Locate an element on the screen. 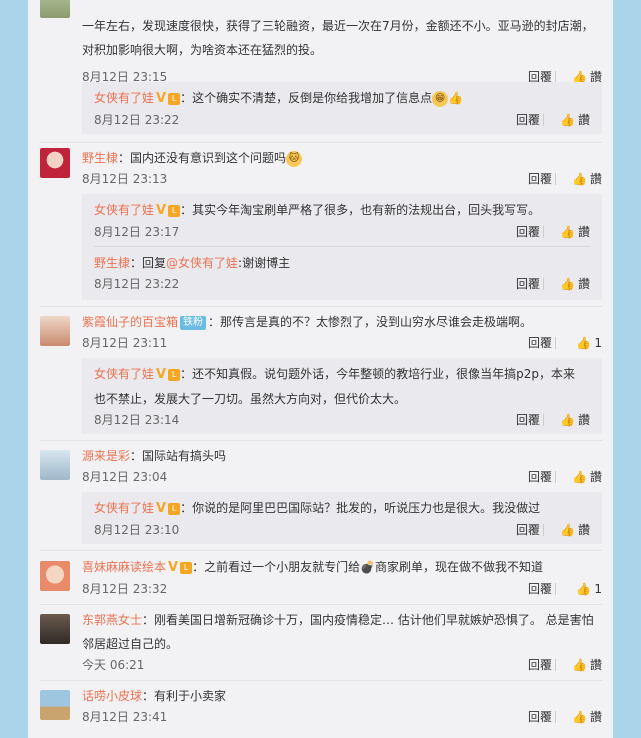 This screenshot has height=738, width=641. comment-text: 喜妹麻麻读绘本 V L ：之前看过一个小朋友就专门给💣商家刷单，现在做不做我不知道 is located at coordinates (342, 567).